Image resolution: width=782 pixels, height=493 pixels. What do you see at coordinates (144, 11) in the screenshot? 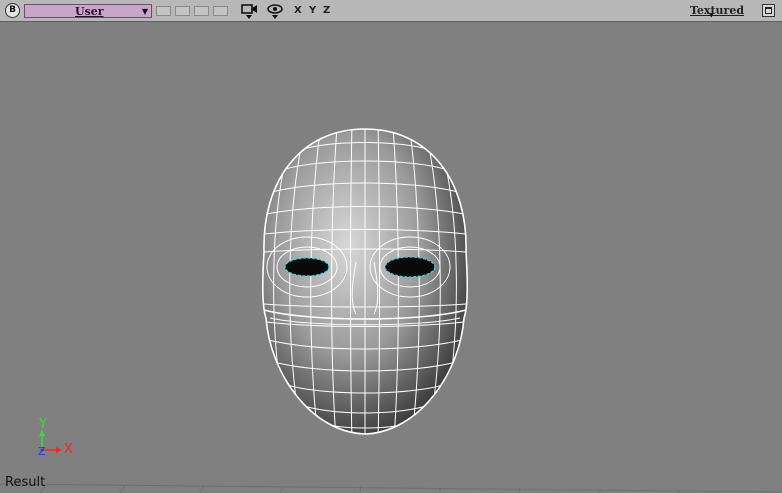
I see `triangle-down-icon: ▼` at bounding box center [144, 11].